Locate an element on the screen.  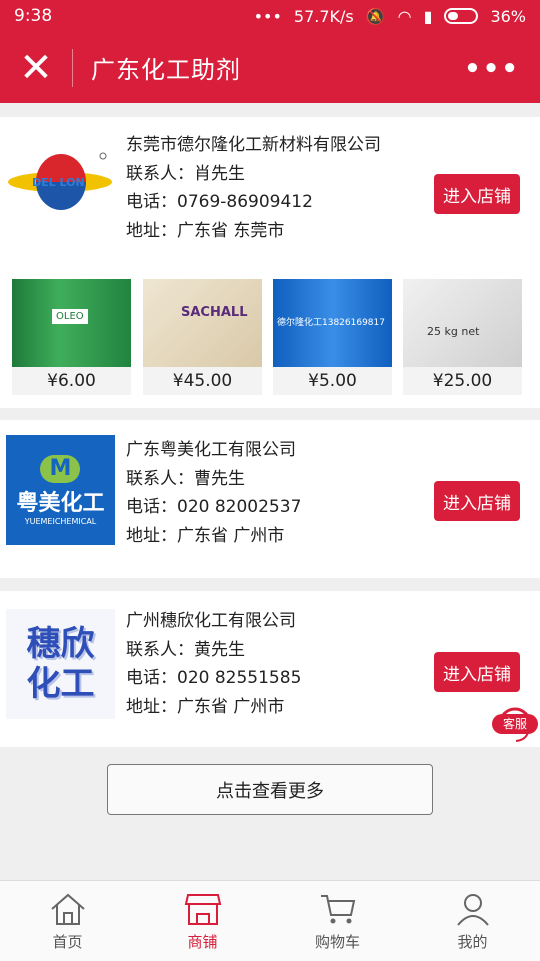
product-label: SACHALL is located at coordinates (214, 312).